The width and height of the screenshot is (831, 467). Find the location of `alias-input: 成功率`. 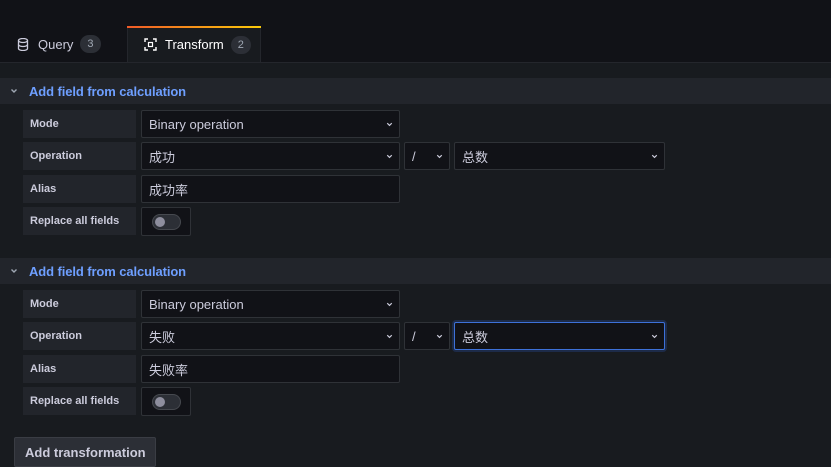

alias-input: 成功率 is located at coordinates (270, 189).